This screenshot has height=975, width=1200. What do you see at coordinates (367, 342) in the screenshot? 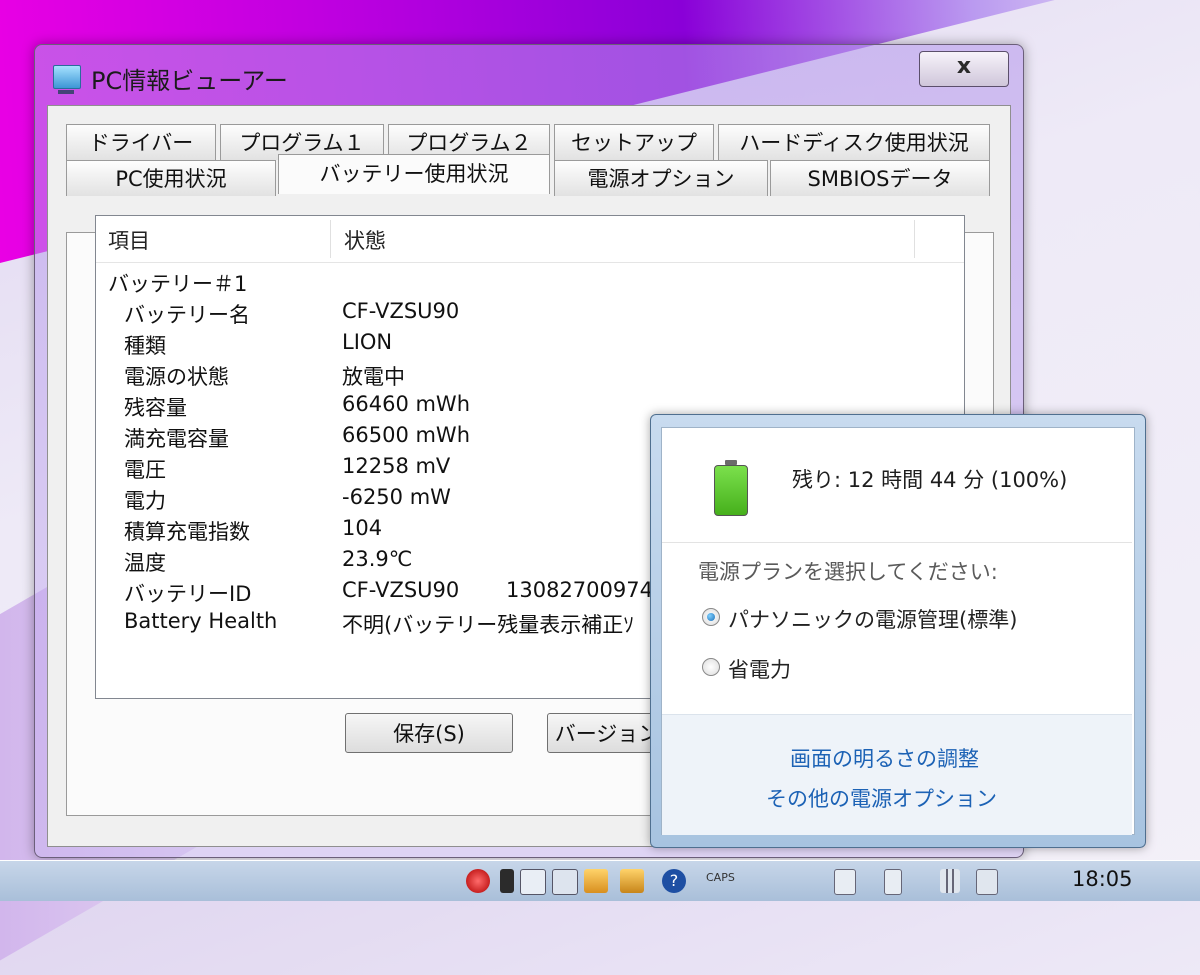
I see `item-value: LION` at bounding box center [367, 342].